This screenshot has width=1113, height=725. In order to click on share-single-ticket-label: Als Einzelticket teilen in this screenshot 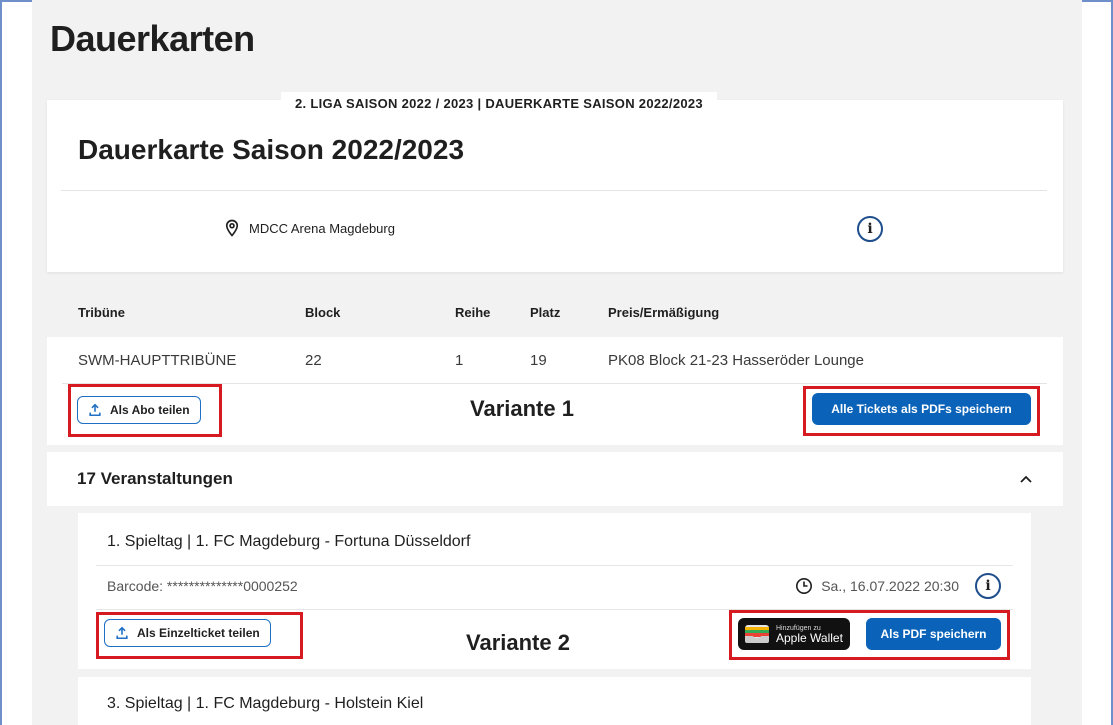, I will do `click(198, 633)`.